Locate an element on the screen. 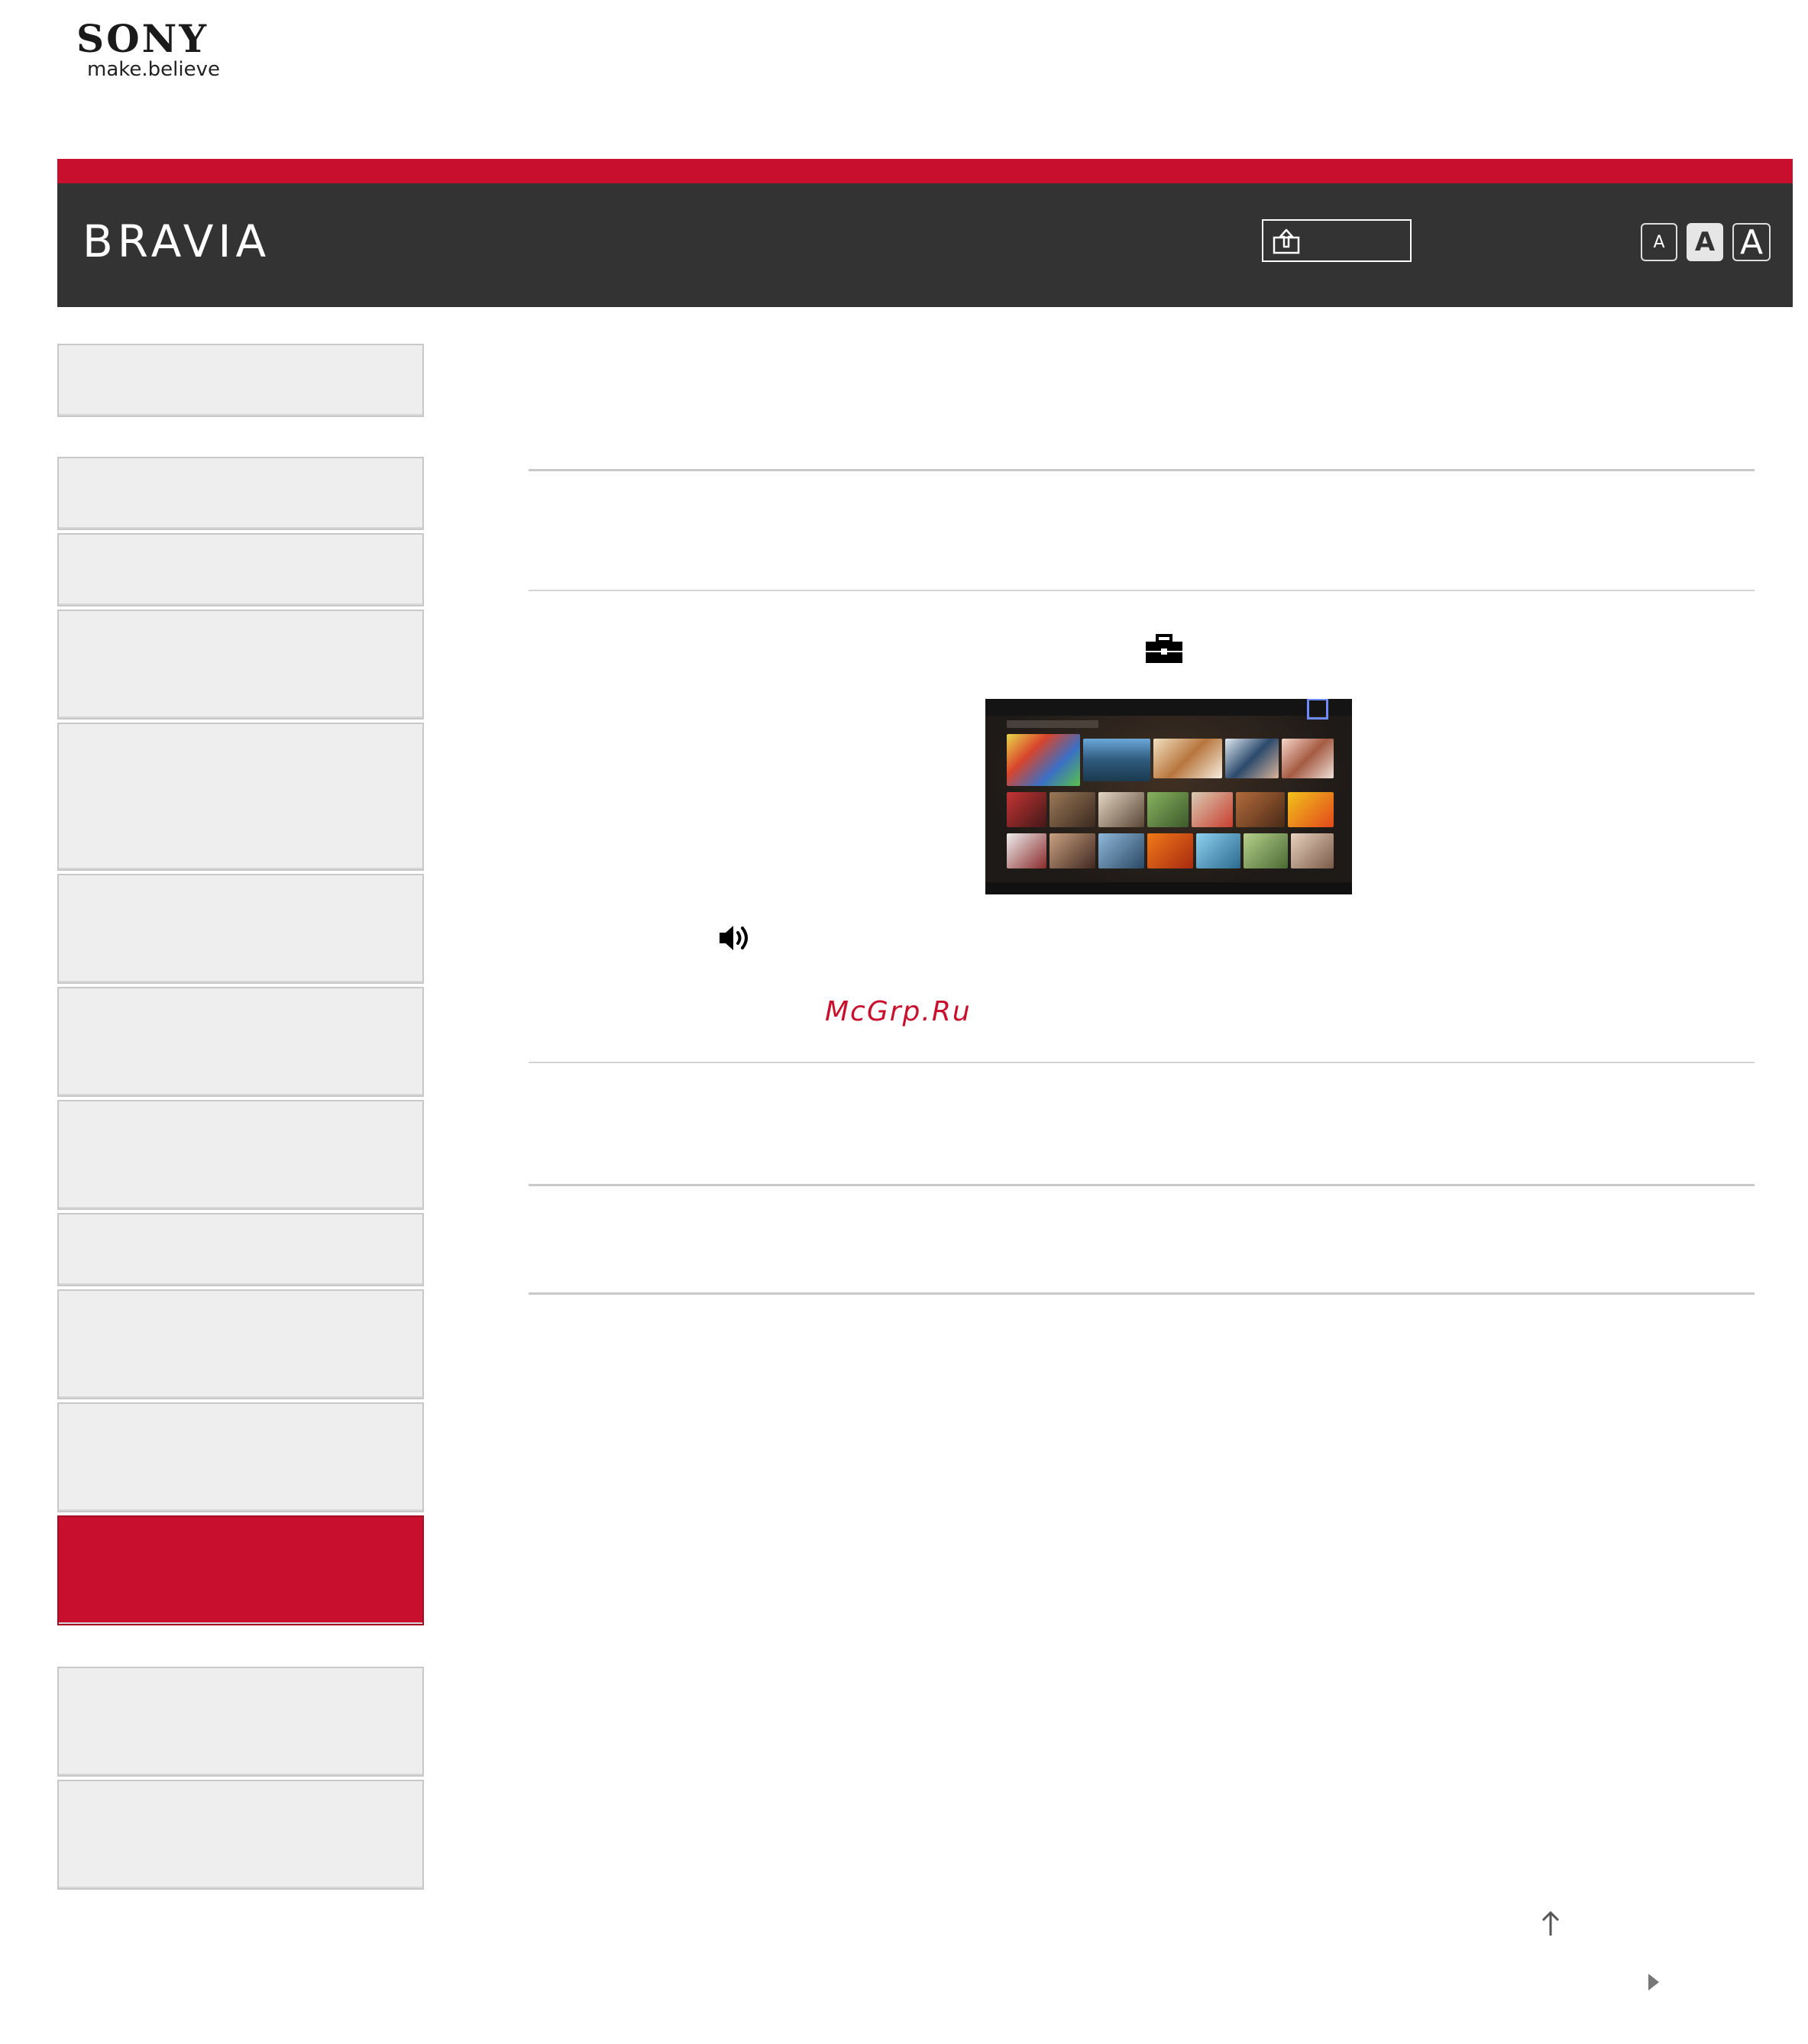  sony-logo: SONY make.believe is located at coordinates (156, 49).